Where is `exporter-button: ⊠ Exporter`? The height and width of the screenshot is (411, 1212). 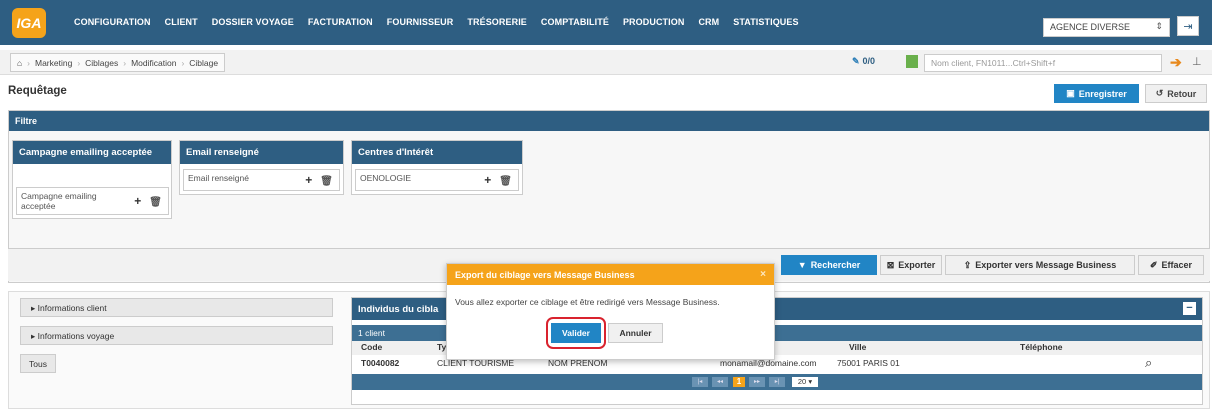
exporter-button: ⊠ Exporter is located at coordinates (911, 265).